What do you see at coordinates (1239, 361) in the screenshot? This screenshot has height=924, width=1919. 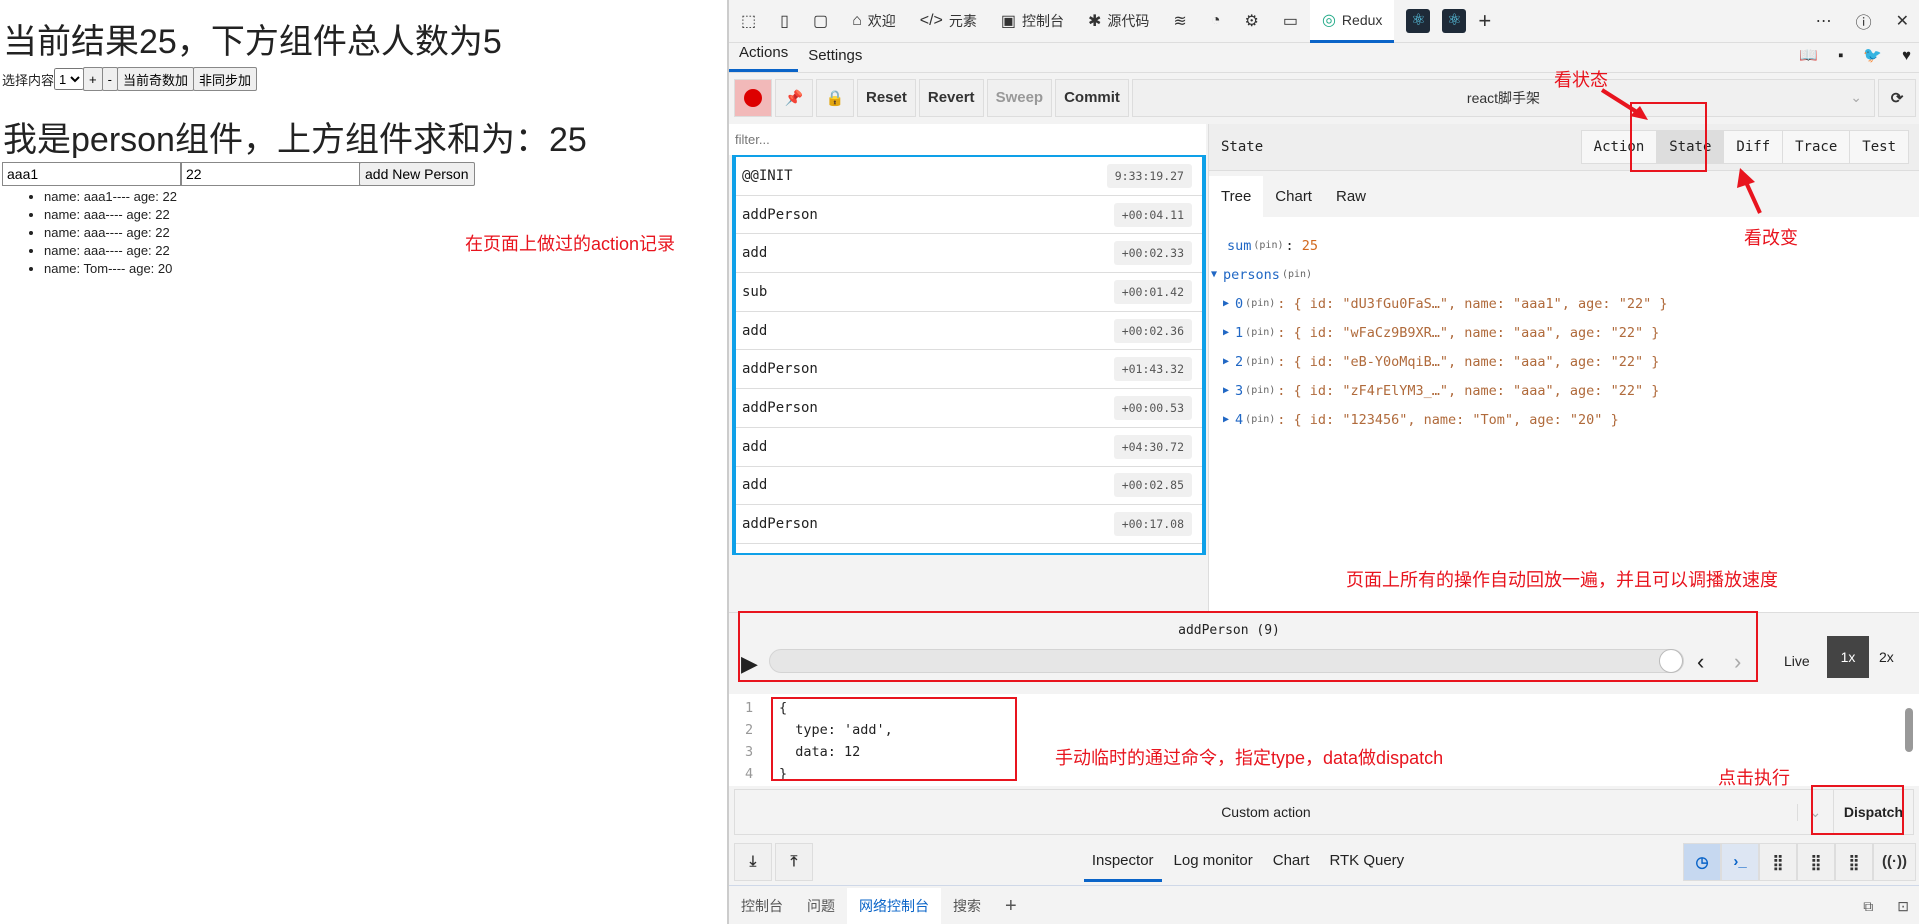 I see `key: 2` at bounding box center [1239, 361].